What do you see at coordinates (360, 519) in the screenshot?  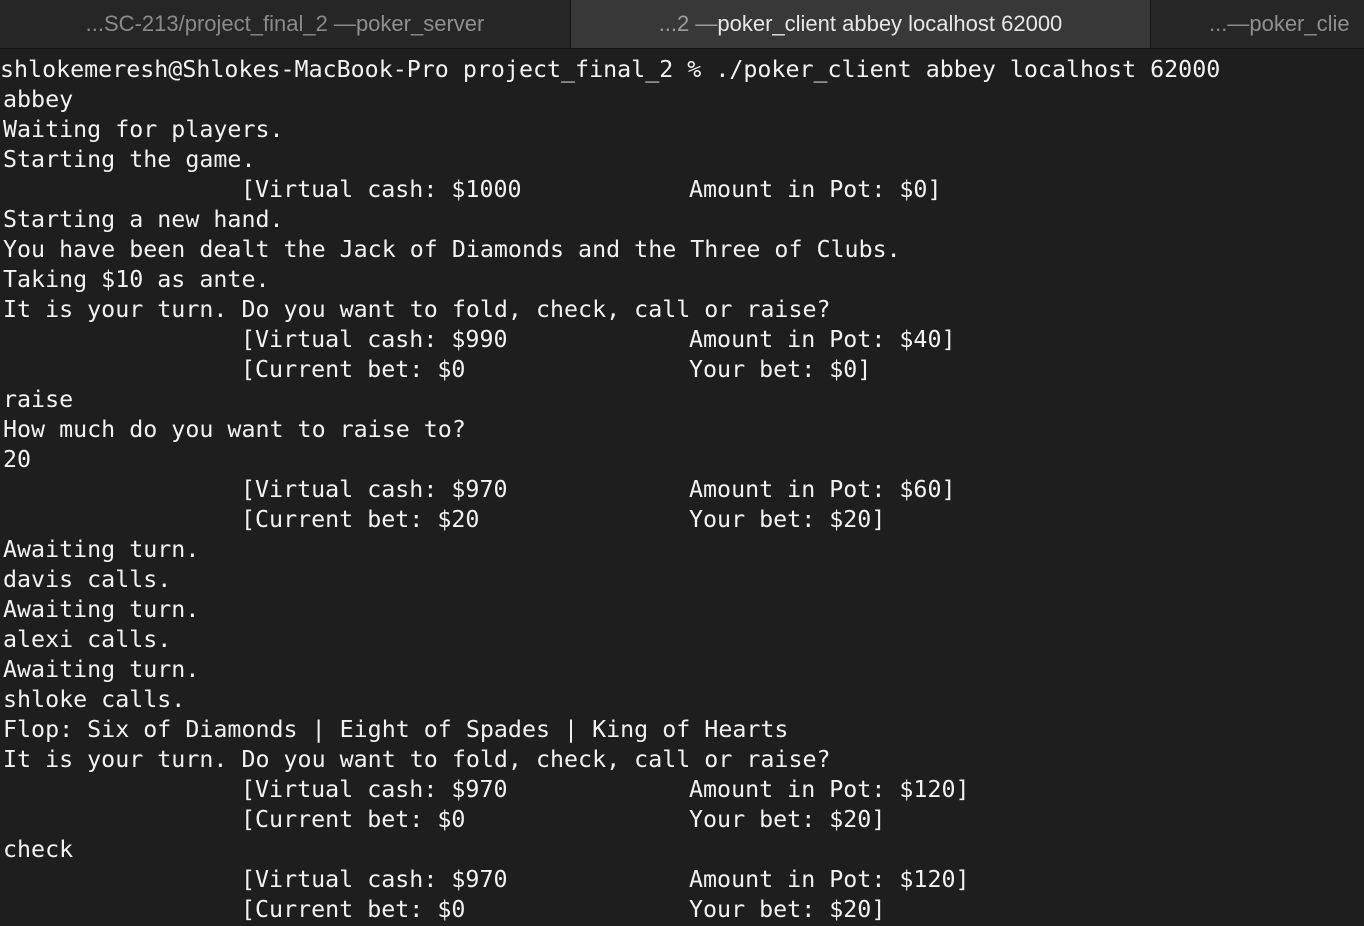 I see `status-left-text: [Current bet: $20` at bounding box center [360, 519].